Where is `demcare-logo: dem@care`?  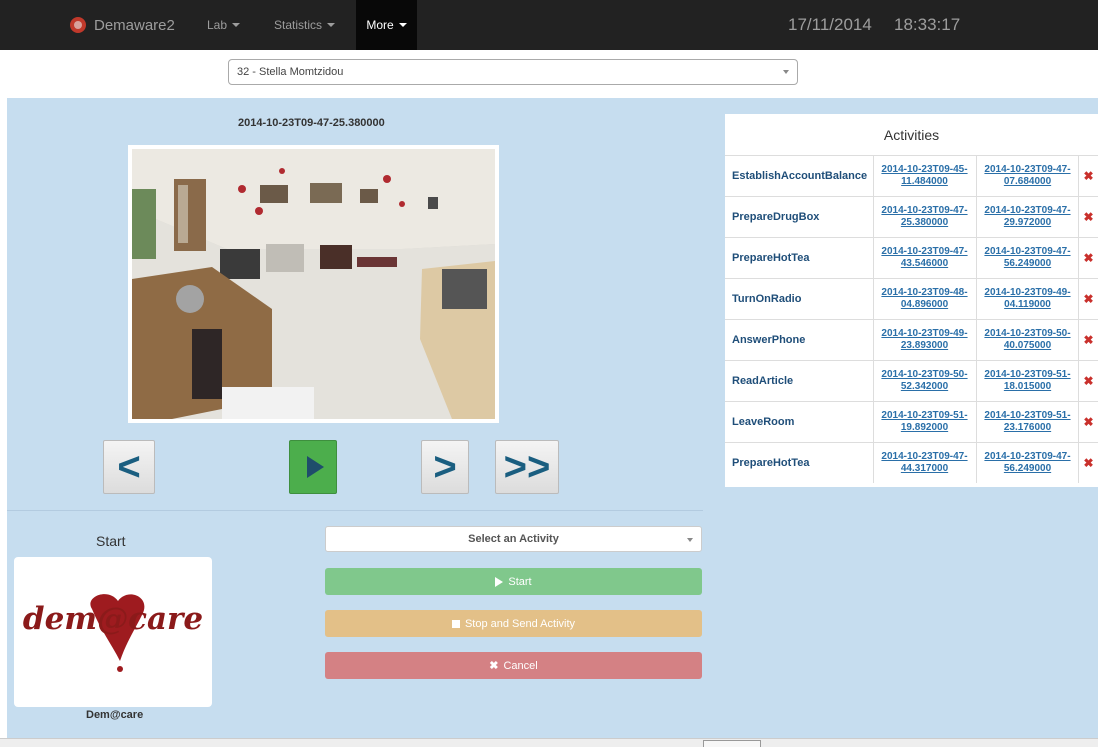 demcare-logo: dem@care is located at coordinates (113, 632).